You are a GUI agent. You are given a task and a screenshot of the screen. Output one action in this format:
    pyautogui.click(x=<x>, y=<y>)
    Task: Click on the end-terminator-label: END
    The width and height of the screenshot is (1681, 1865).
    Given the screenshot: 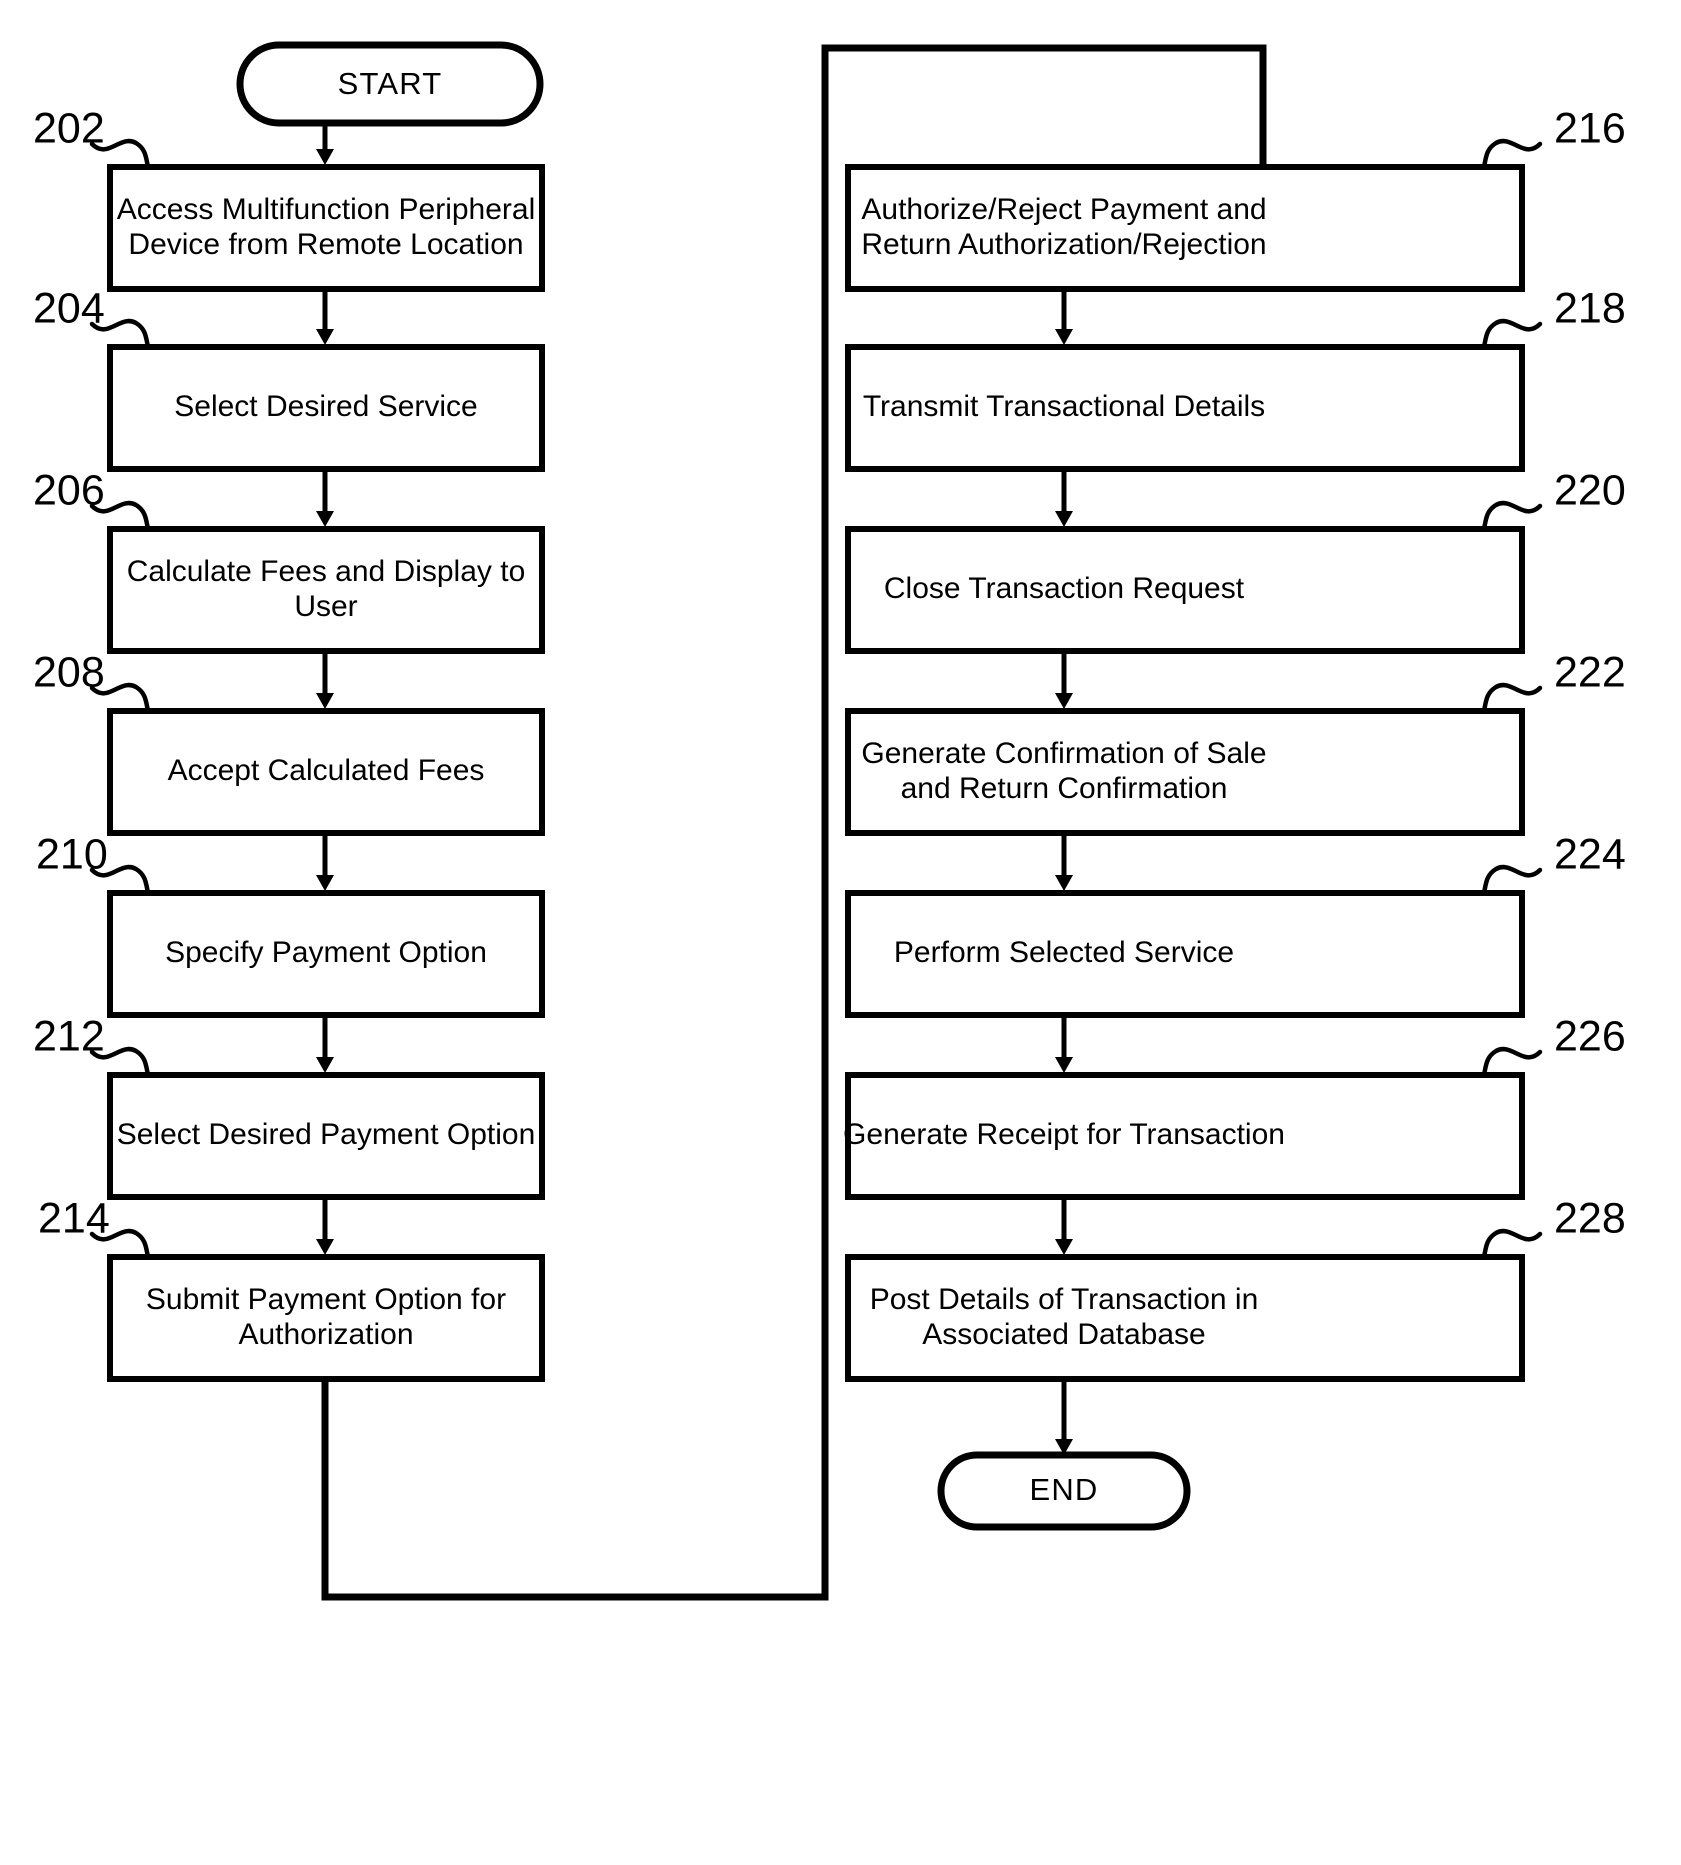 What is the action you would take?
    pyautogui.click(x=1063, y=1489)
    